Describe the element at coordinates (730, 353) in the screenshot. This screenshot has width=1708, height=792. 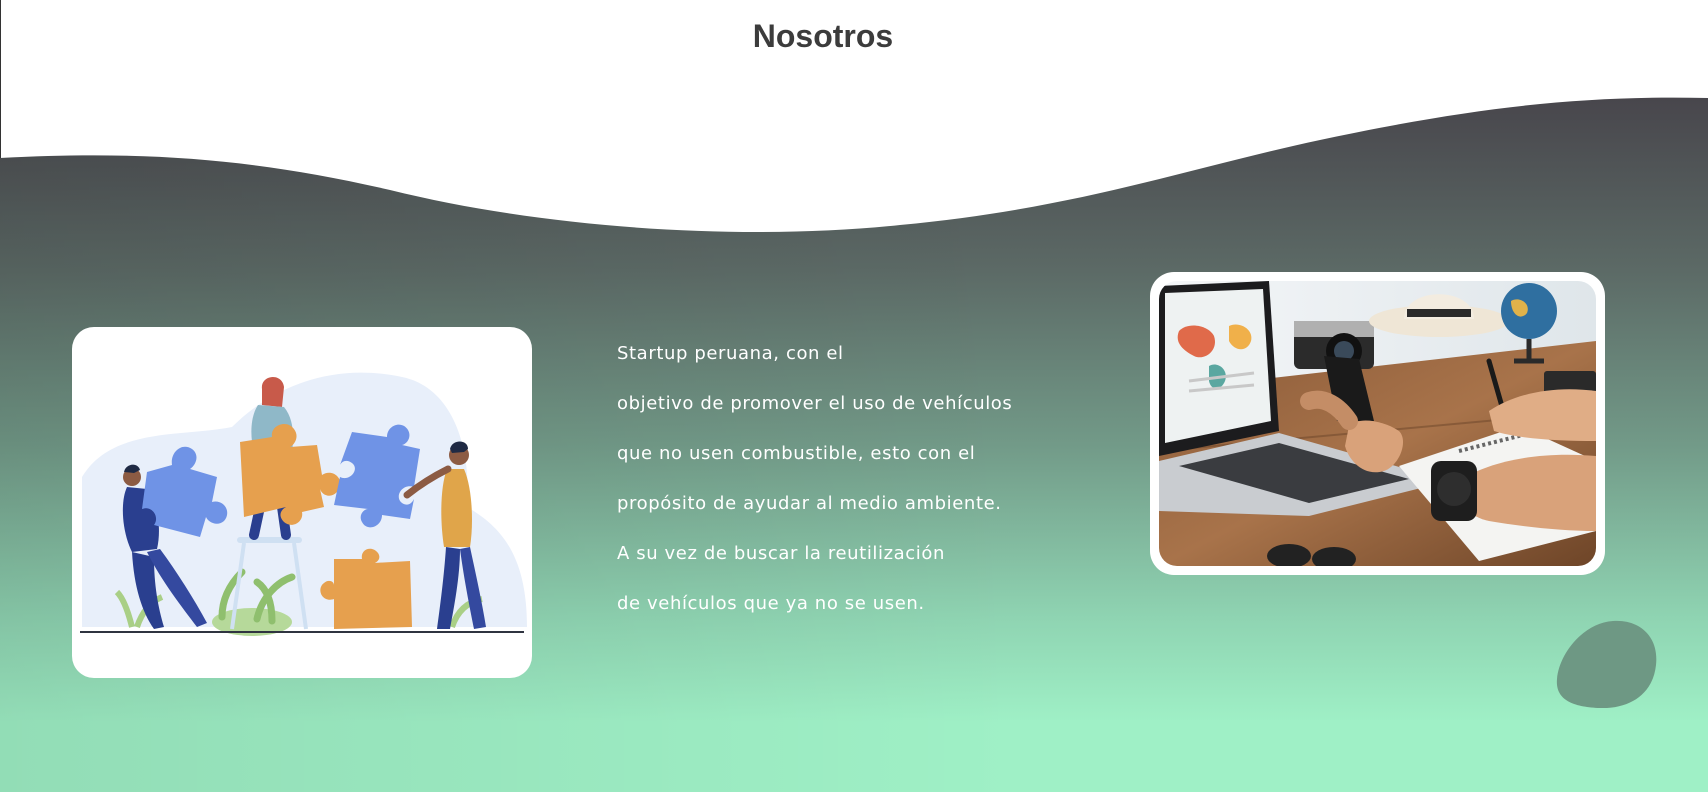
I see `about-line: Startup peruana, con el` at that location.